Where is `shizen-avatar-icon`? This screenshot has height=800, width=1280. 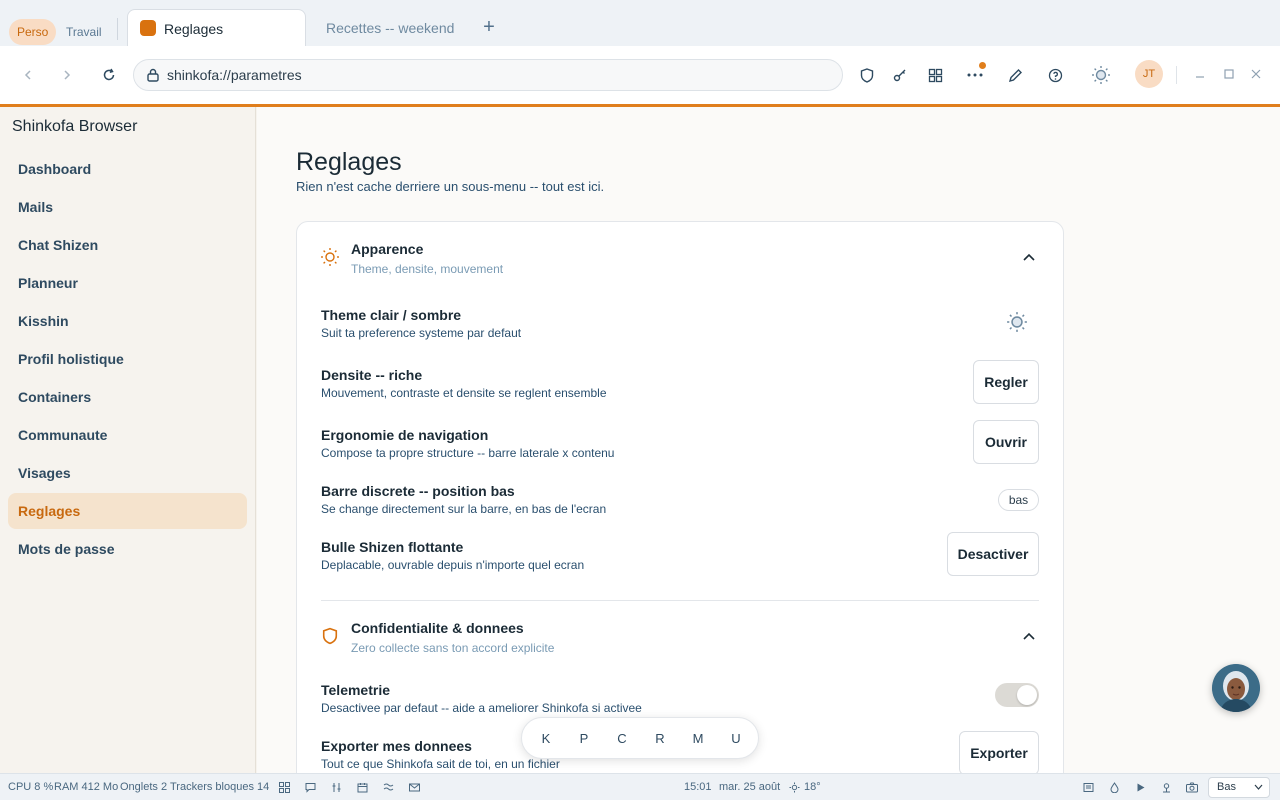 shizen-avatar-icon is located at coordinates (1236, 688).